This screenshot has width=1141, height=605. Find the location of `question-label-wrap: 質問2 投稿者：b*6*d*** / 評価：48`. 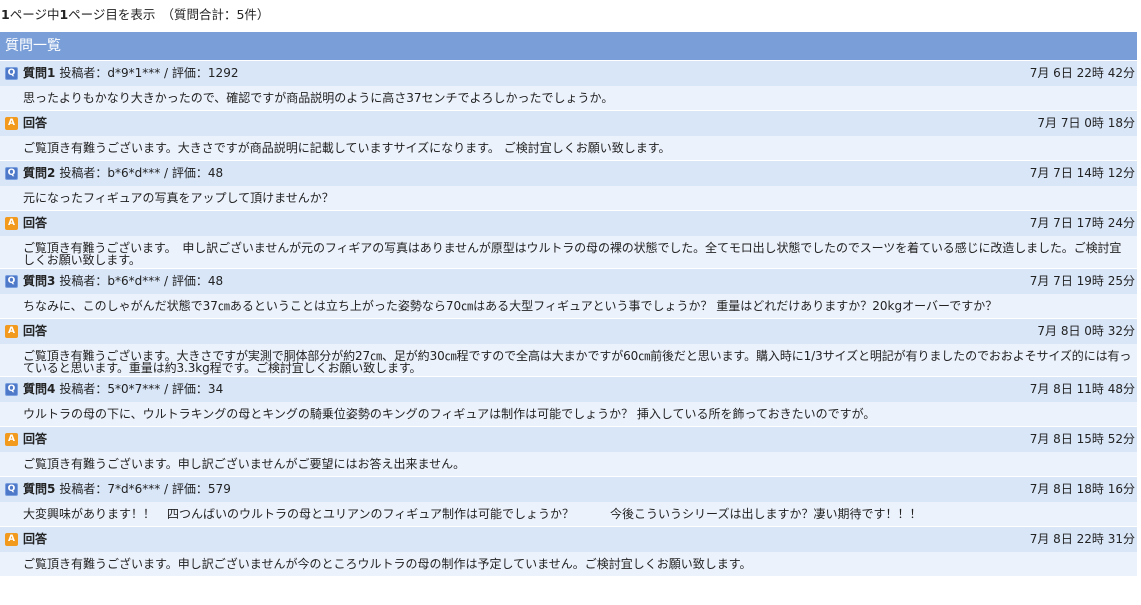

question-label-wrap: 質問2 投稿者：b*6*d*** / 評価：48 is located at coordinates (123, 173).